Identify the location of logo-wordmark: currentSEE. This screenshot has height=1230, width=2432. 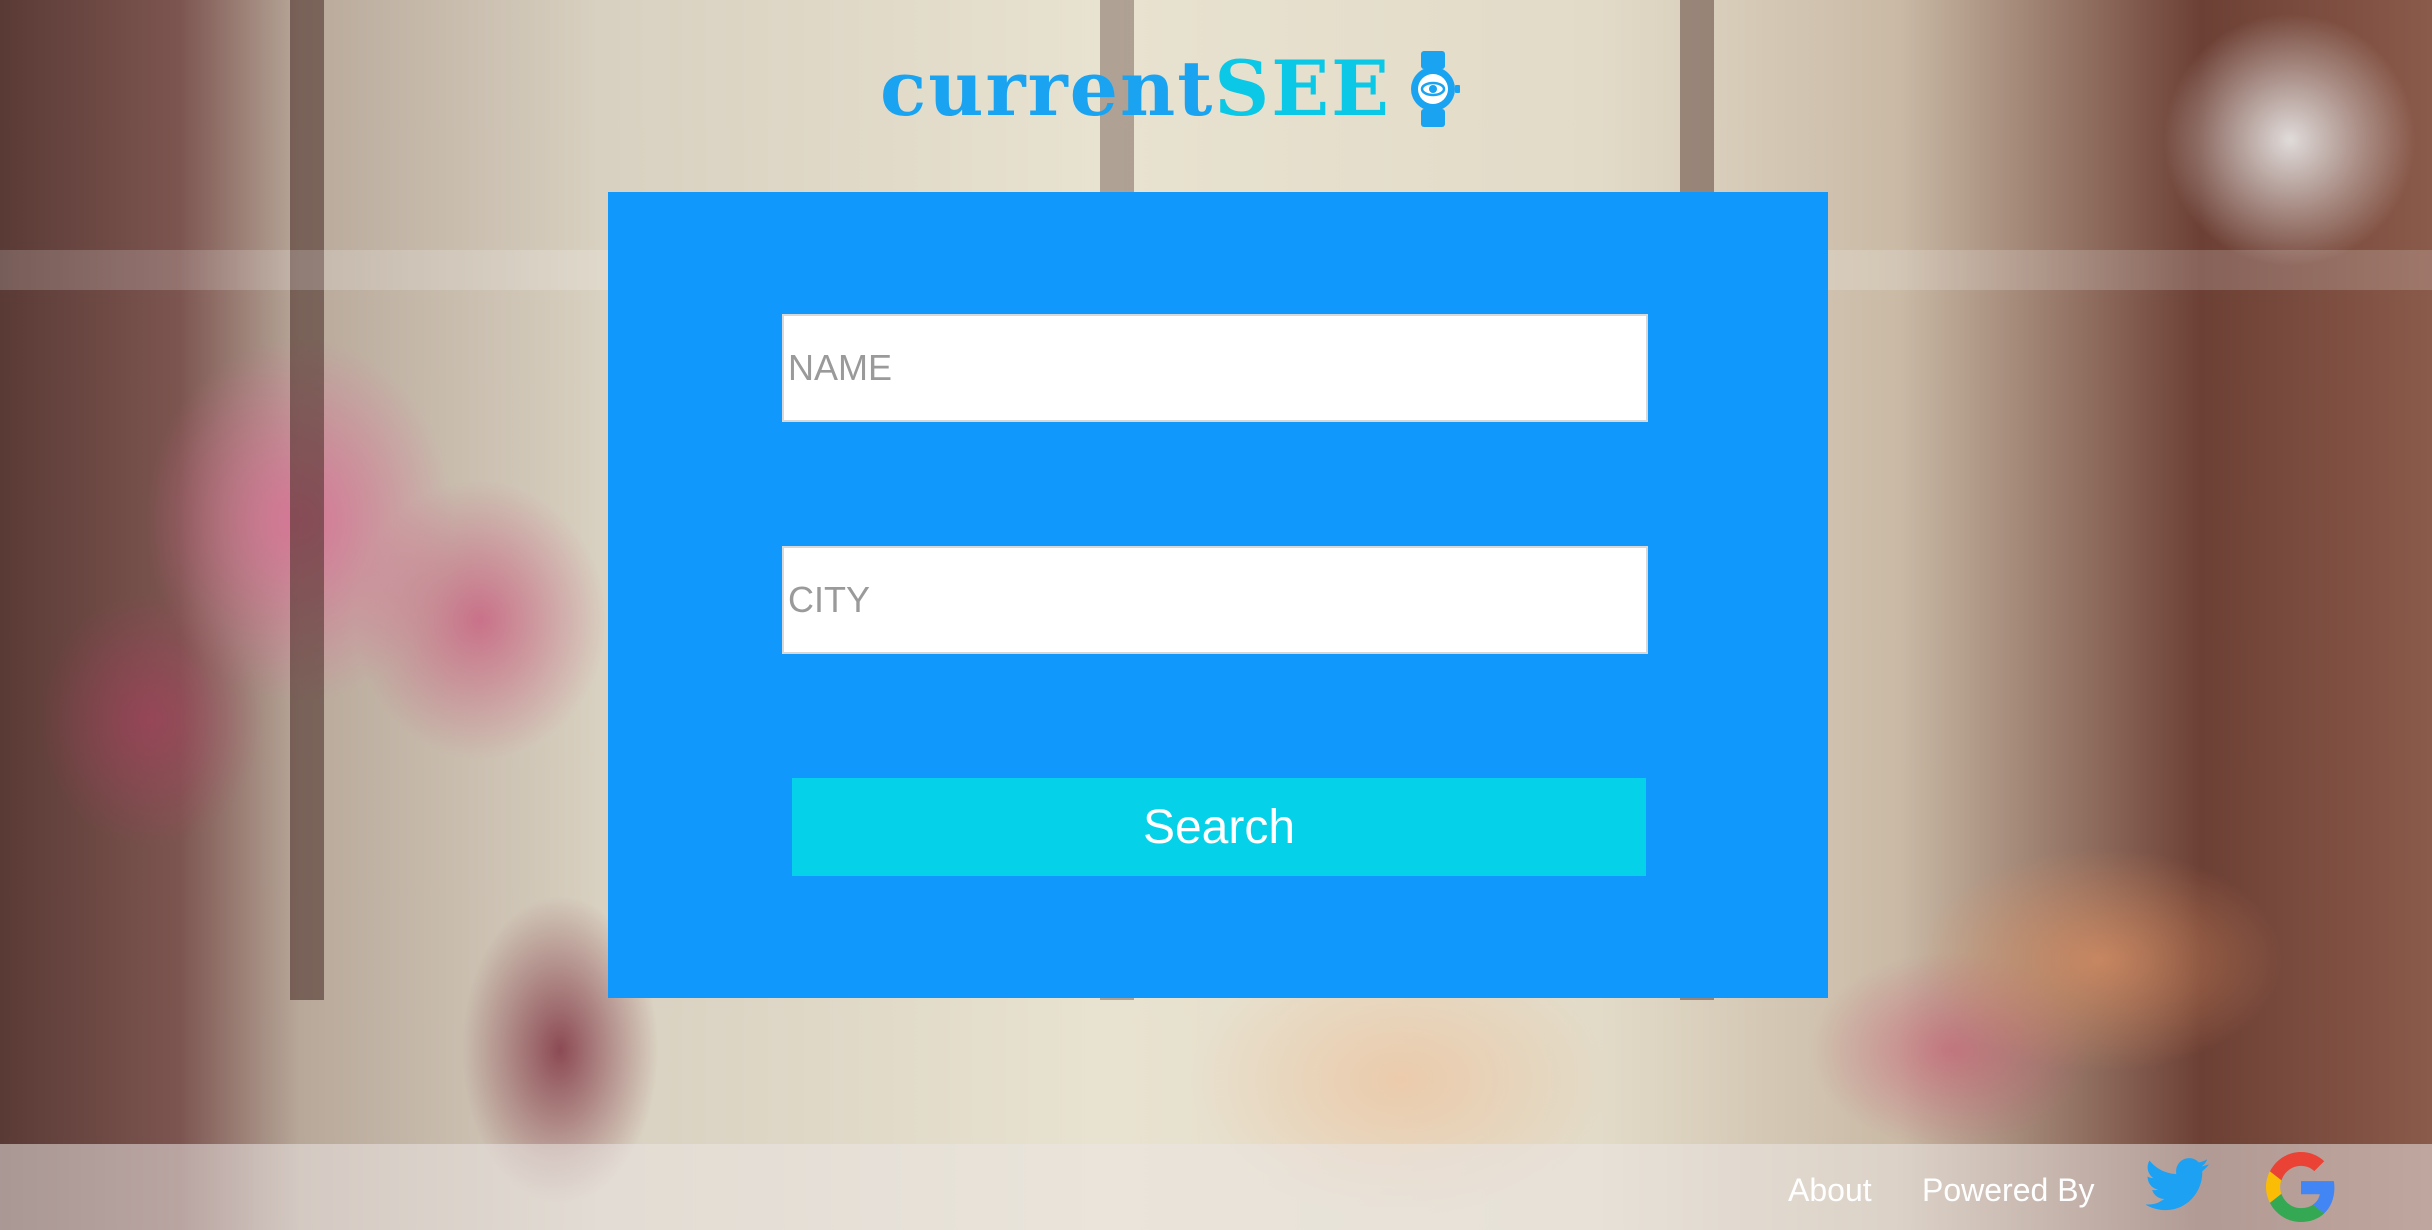
(1135, 89).